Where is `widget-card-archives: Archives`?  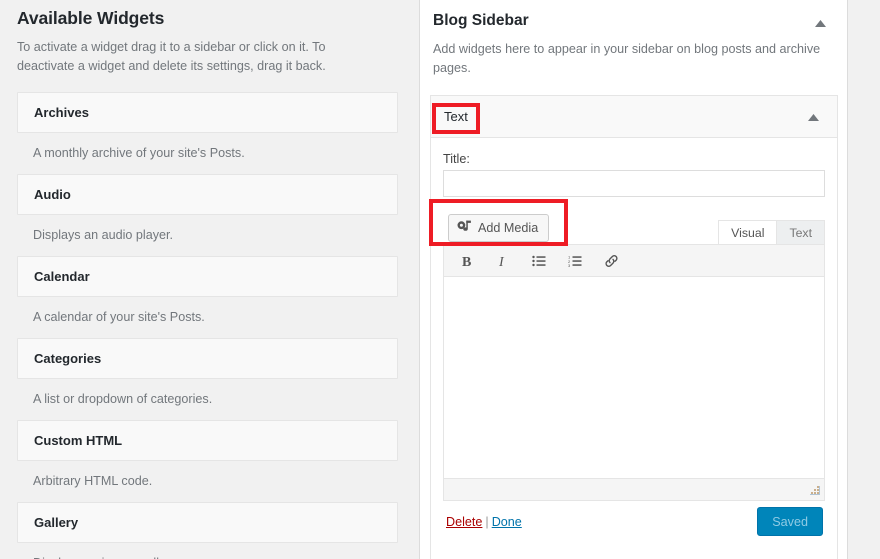
widget-card-archives: Archives is located at coordinates (207, 112).